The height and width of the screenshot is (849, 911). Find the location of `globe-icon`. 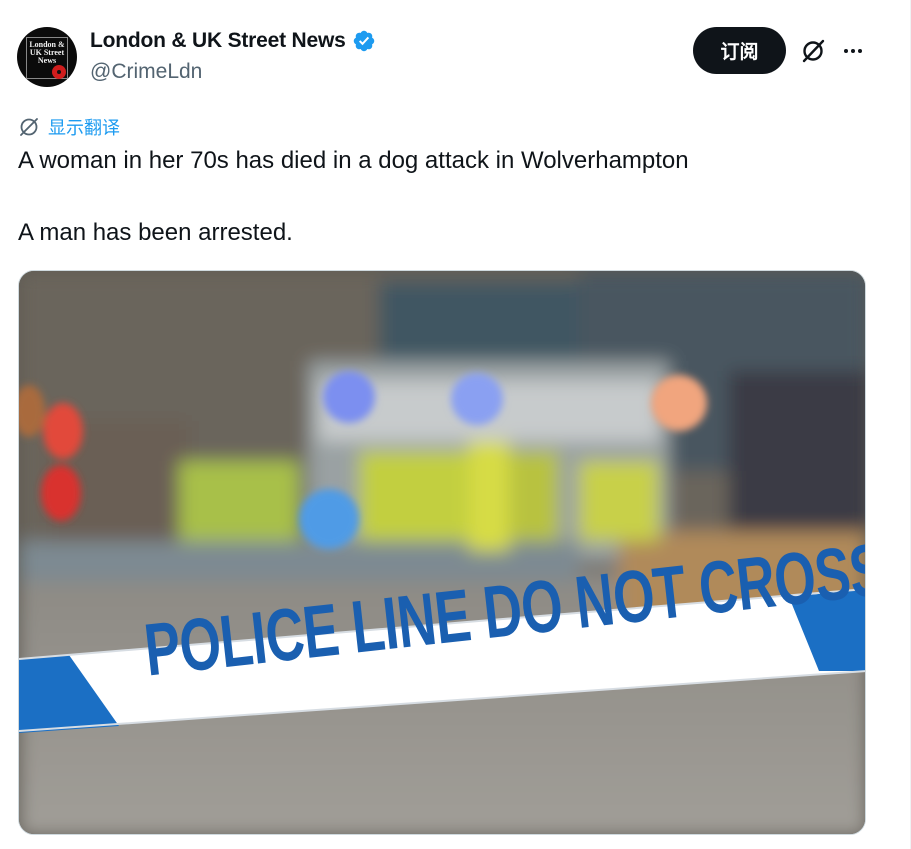

globe-icon is located at coordinates (29, 127).